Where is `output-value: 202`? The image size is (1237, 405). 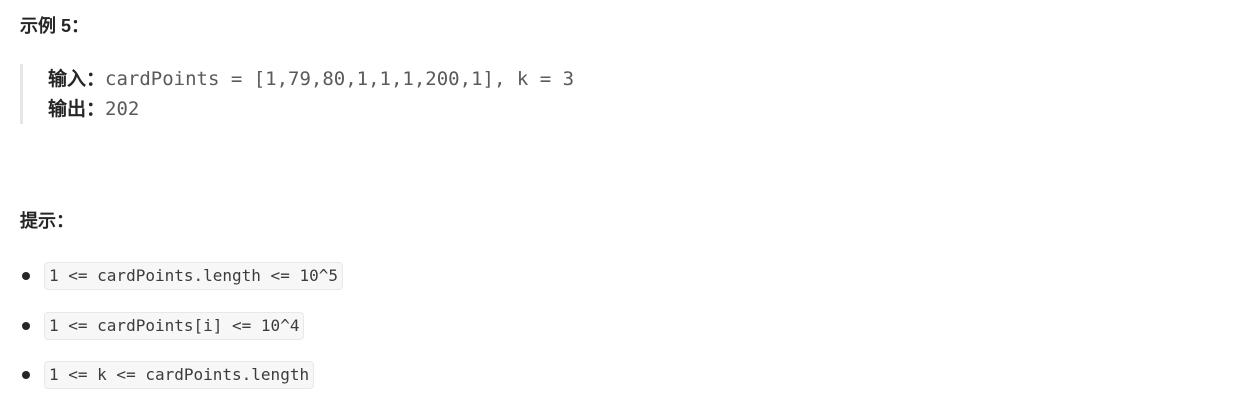
output-value: 202 is located at coordinates (122, 109).